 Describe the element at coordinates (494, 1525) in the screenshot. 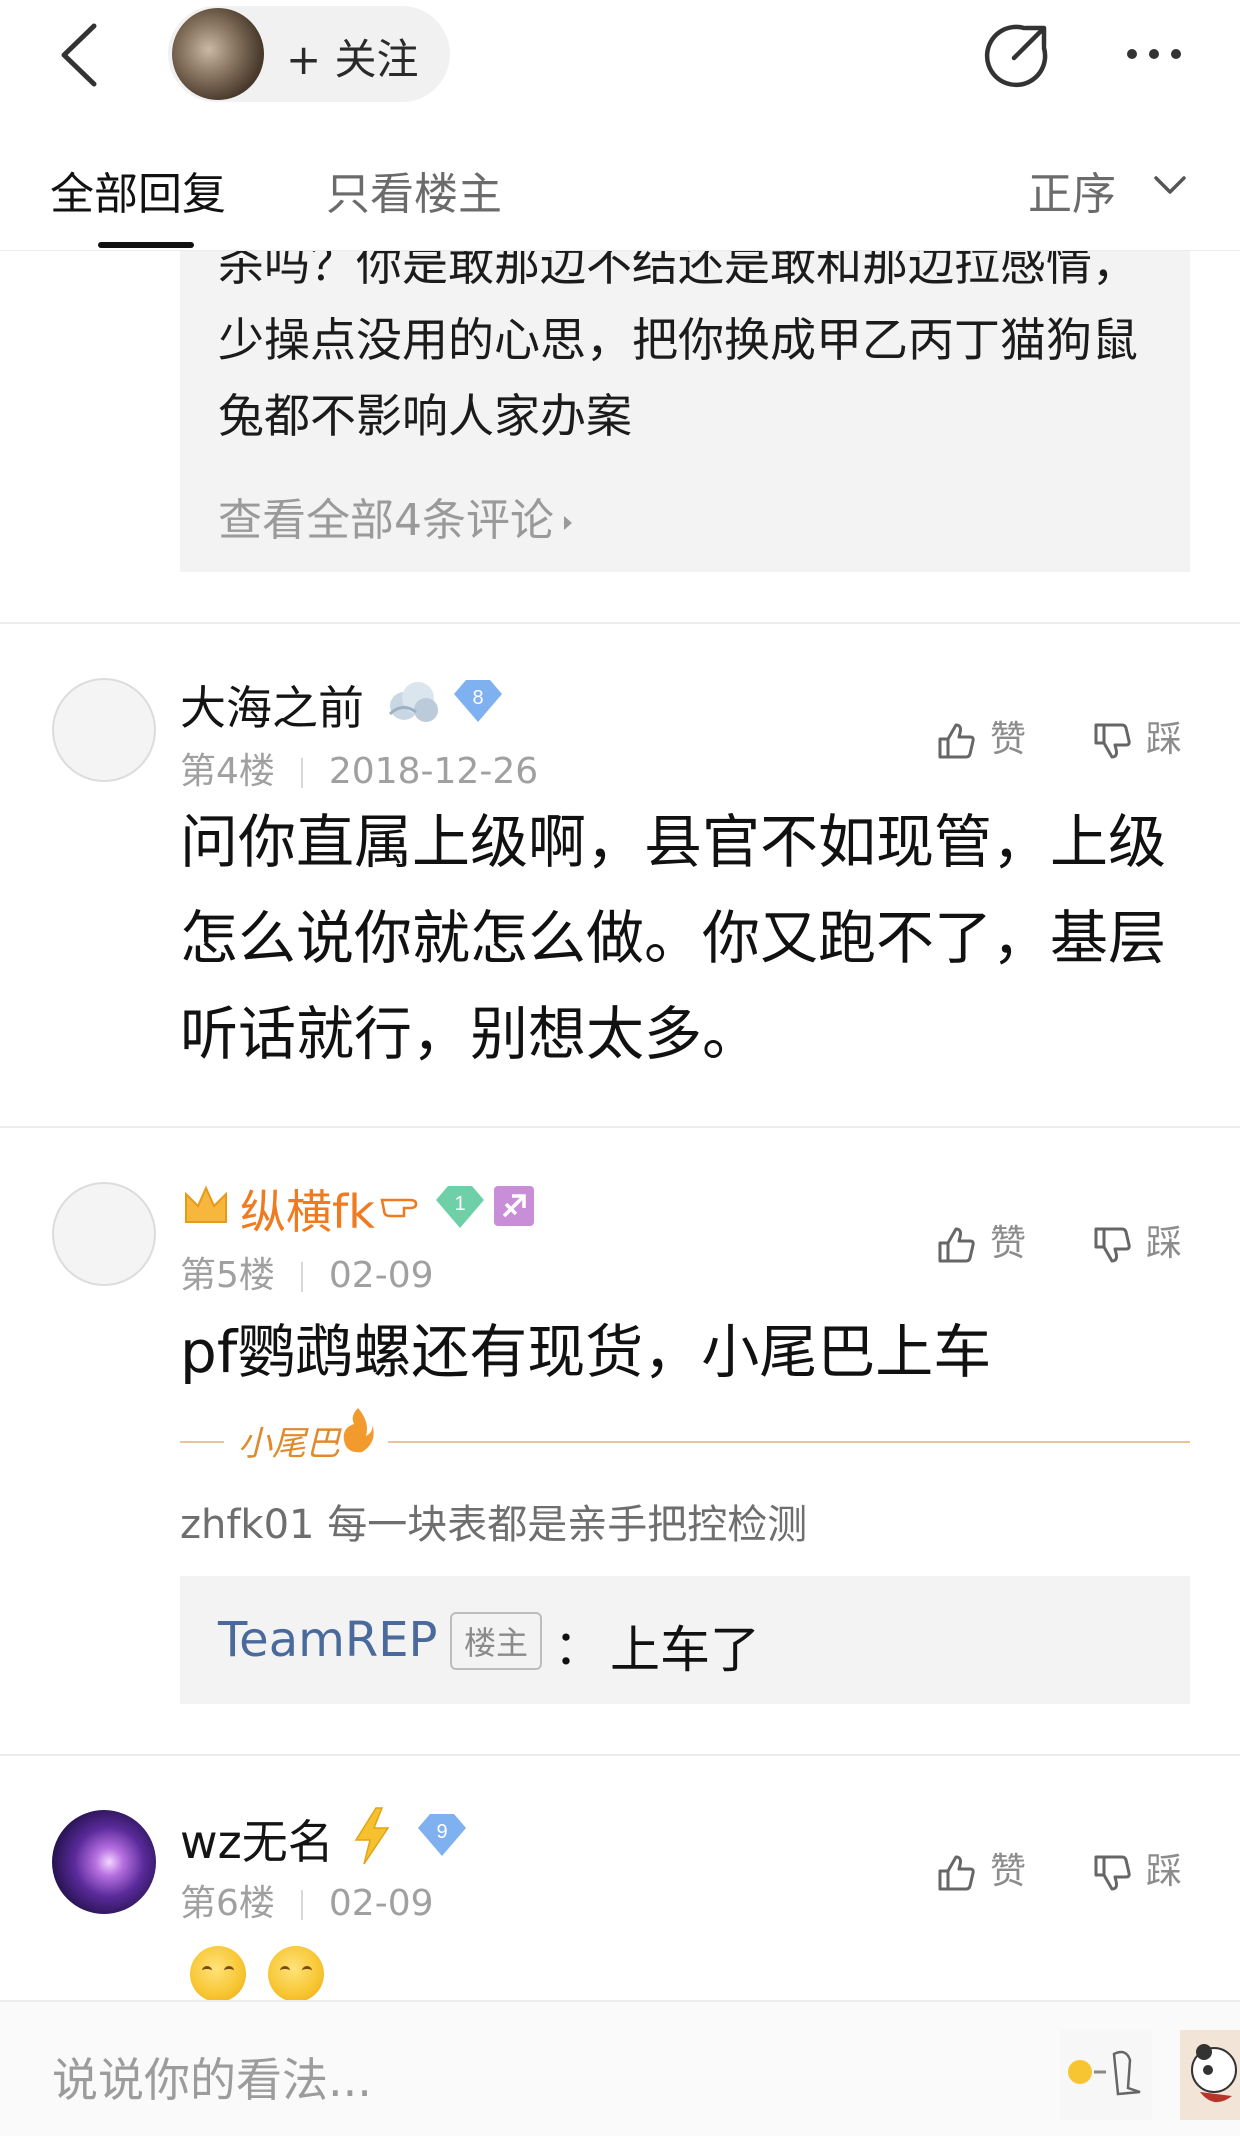

I see `tail-text: zhfk01 每一块表都是亲手把控检测` at that location.